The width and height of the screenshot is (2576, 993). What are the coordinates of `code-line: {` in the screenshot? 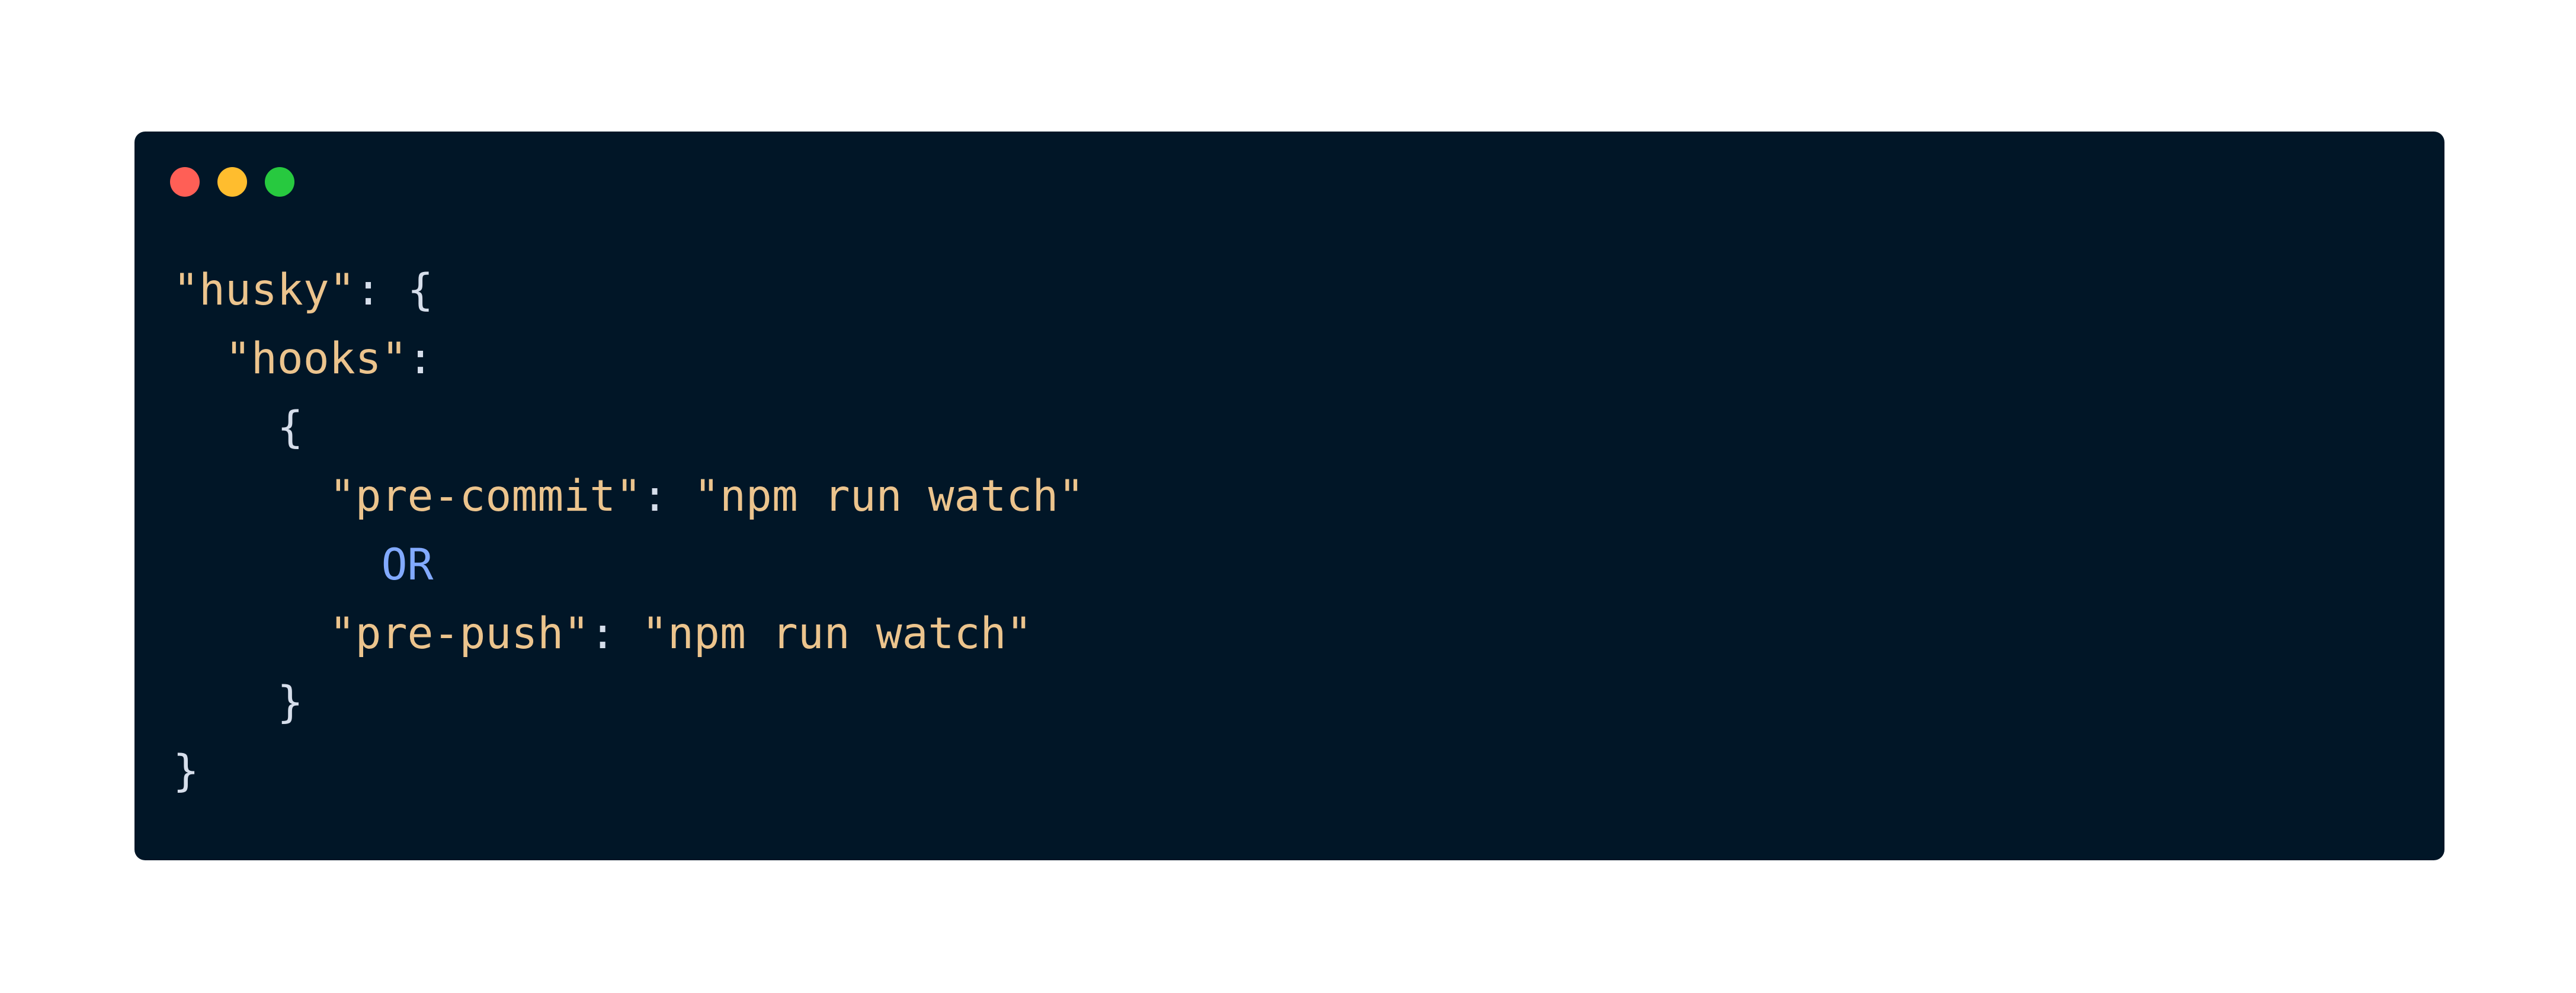 It's located at (628, 427).